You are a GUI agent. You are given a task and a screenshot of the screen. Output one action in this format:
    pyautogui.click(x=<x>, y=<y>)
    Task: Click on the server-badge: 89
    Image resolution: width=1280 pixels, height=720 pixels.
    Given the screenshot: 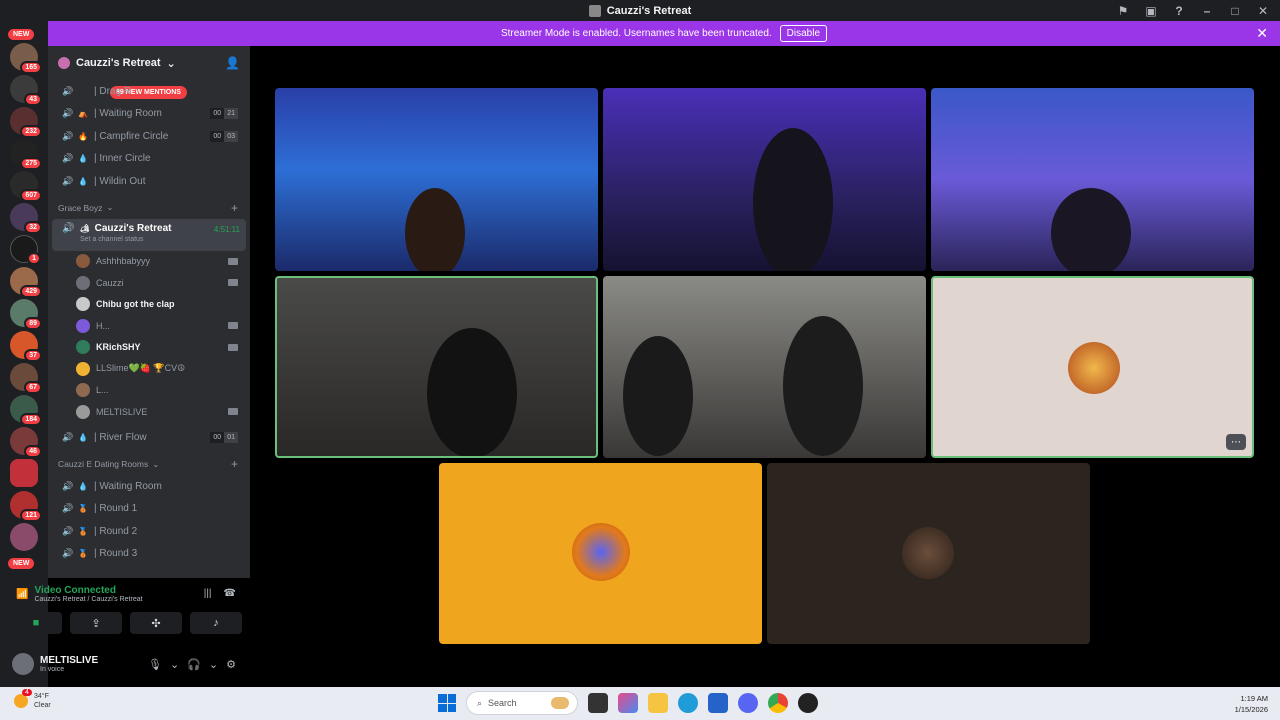 What is the action you would take?
    pyautogui.click(x=33, y=323)
    